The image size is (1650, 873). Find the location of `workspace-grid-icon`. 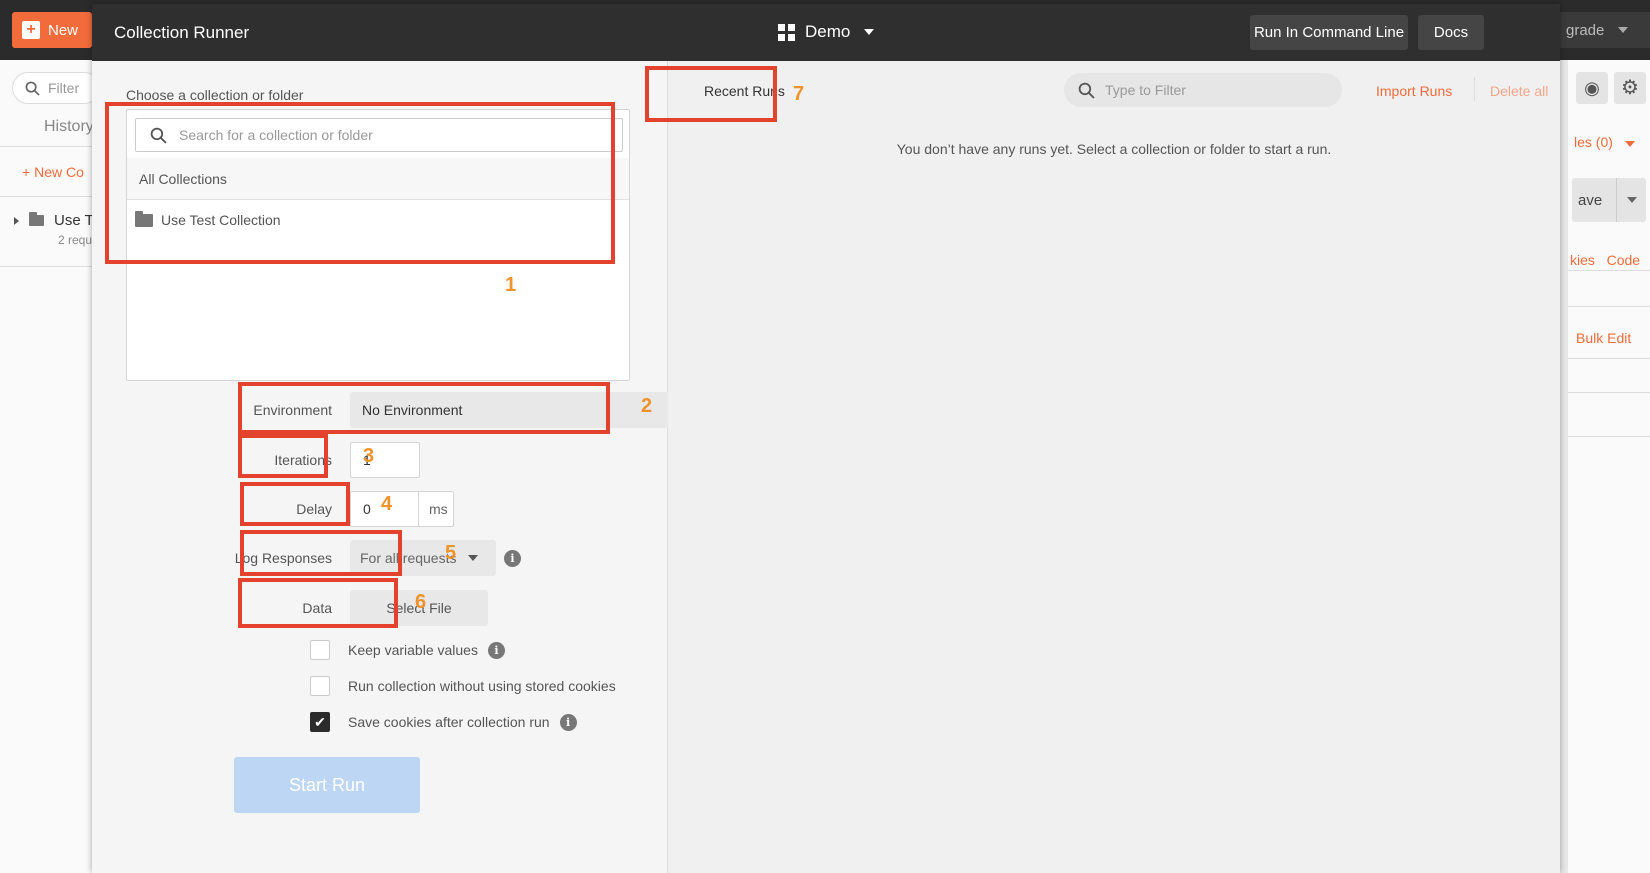

workspace-grid-icon is located at coordinates (786, 32).